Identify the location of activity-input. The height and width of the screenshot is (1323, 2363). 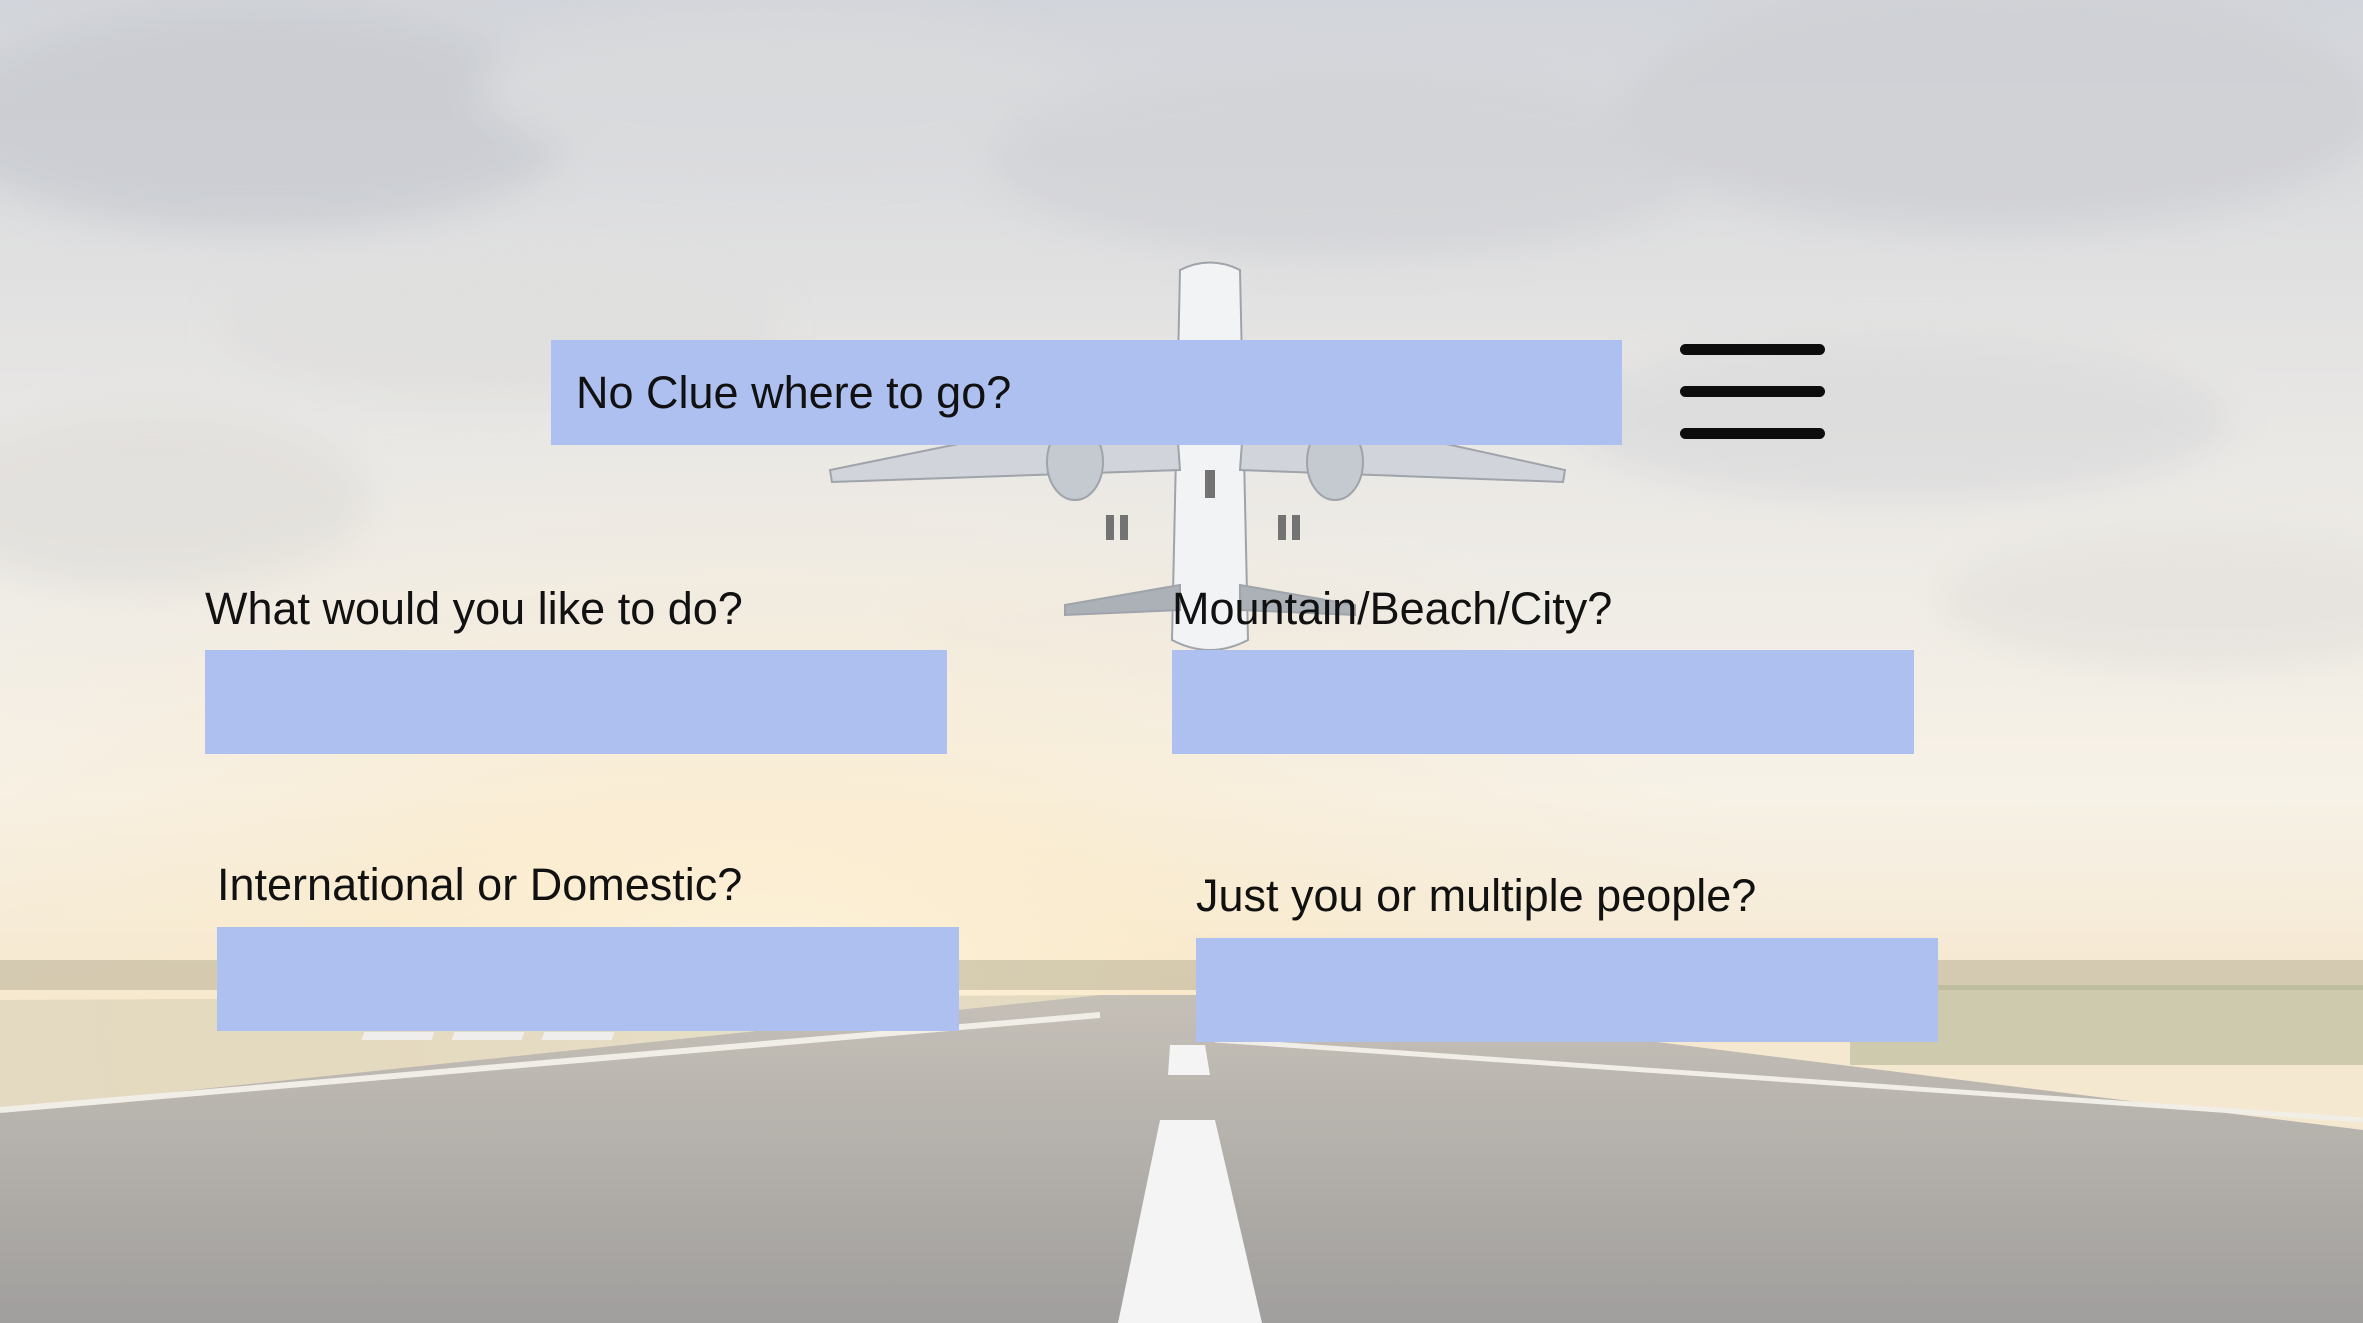
(576, 702).